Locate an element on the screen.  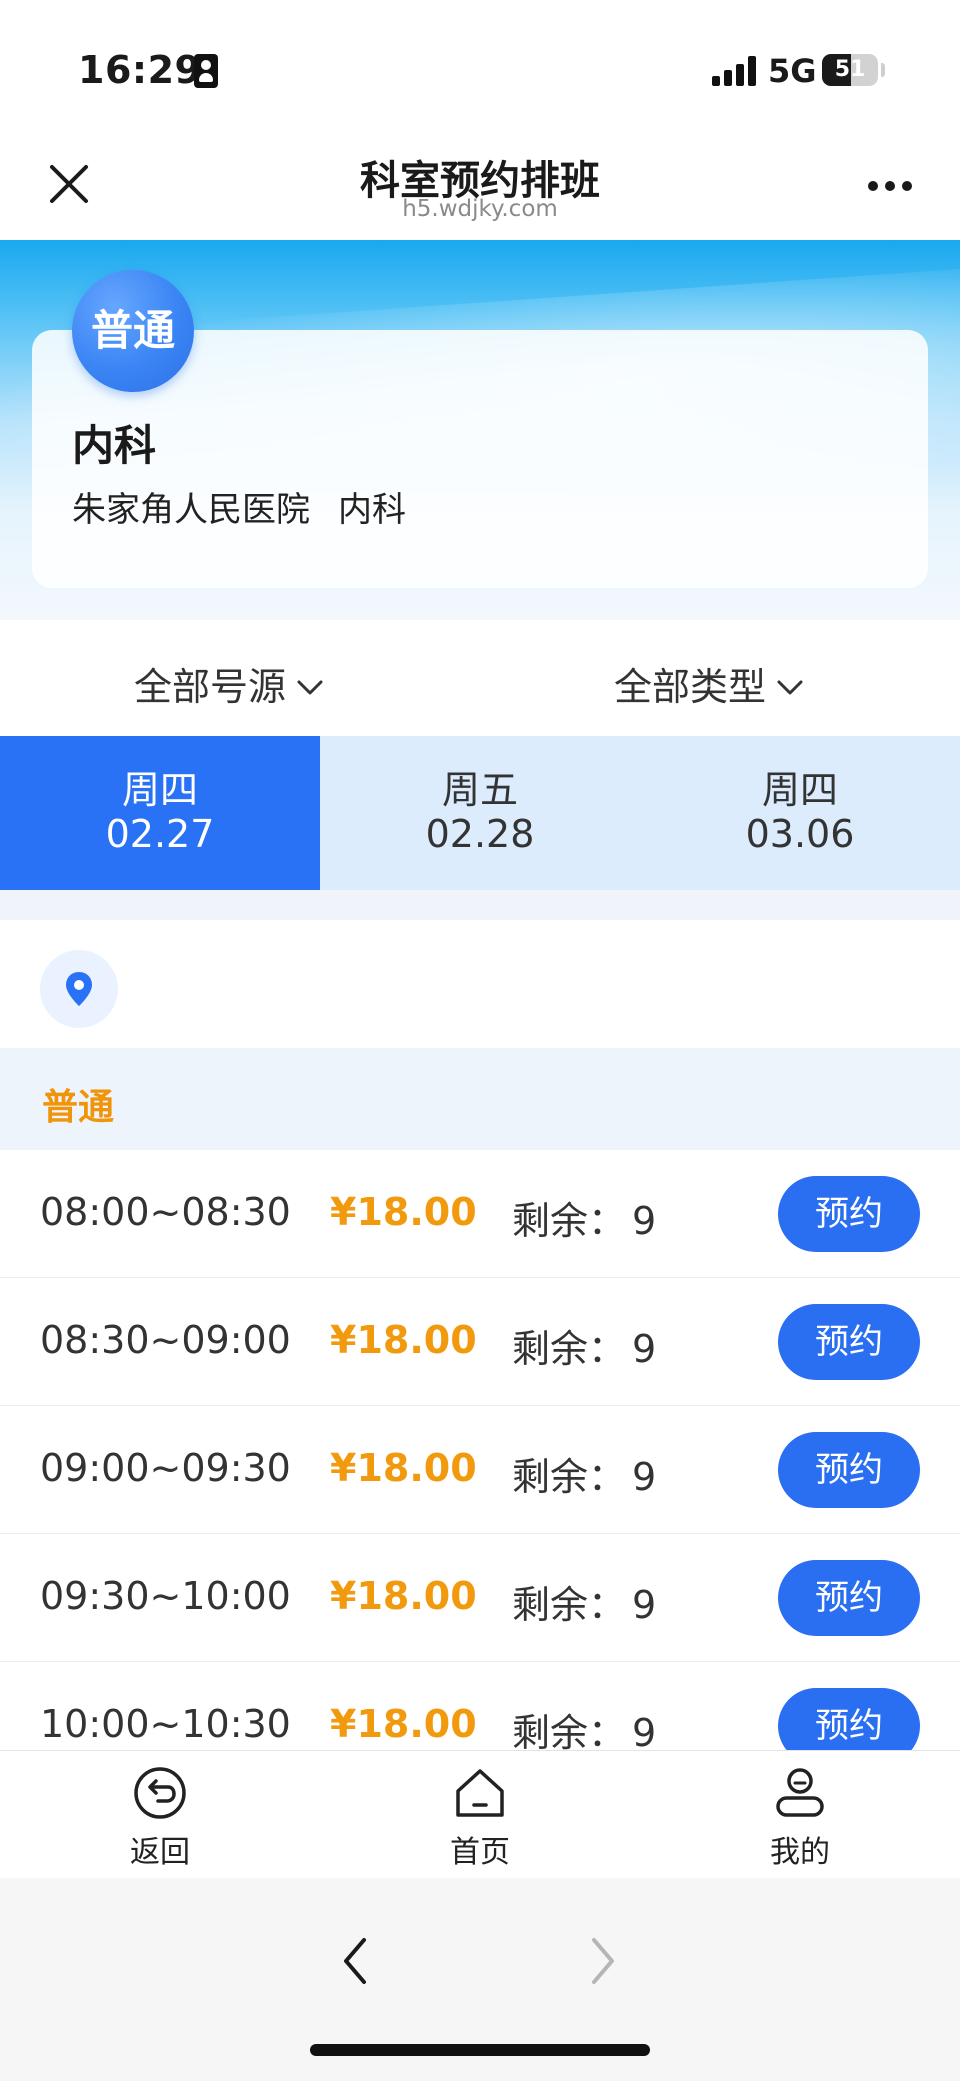
tab-mine: 我的 is located at coordinates (800, 1818).